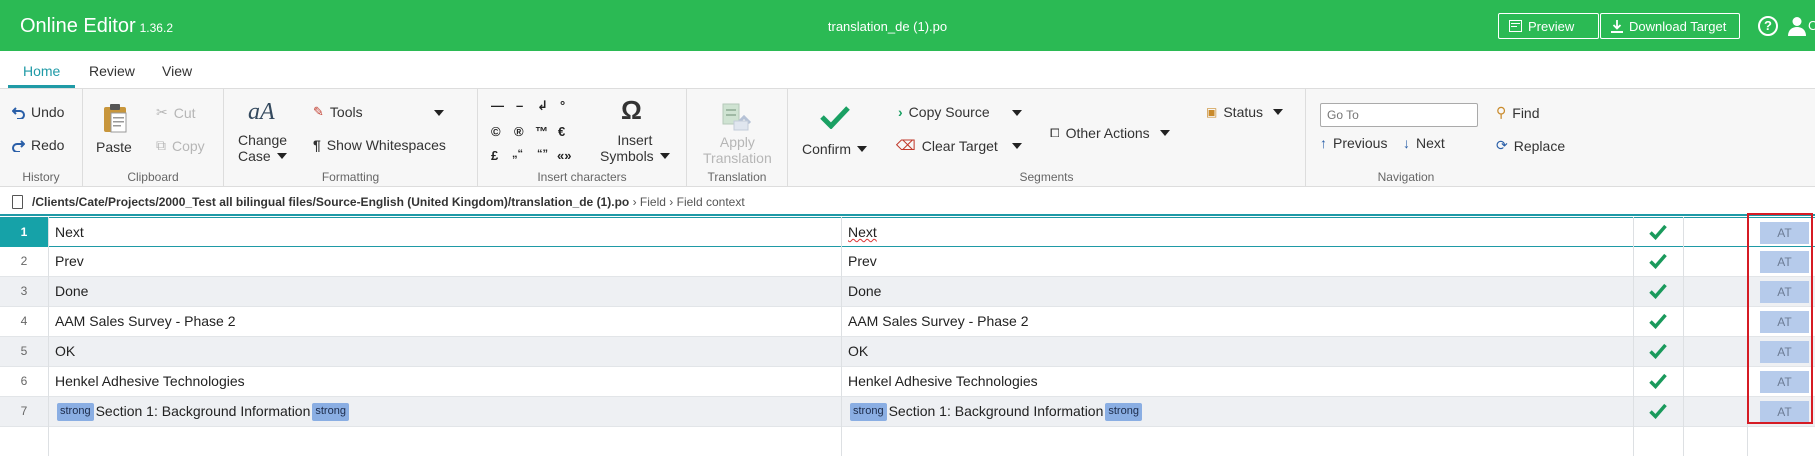 The width and height of the screenshot is (1815, 456). Describe the element at coordinates (48, 112) in the screenshot. I see `undo-label: Undo` at that location.